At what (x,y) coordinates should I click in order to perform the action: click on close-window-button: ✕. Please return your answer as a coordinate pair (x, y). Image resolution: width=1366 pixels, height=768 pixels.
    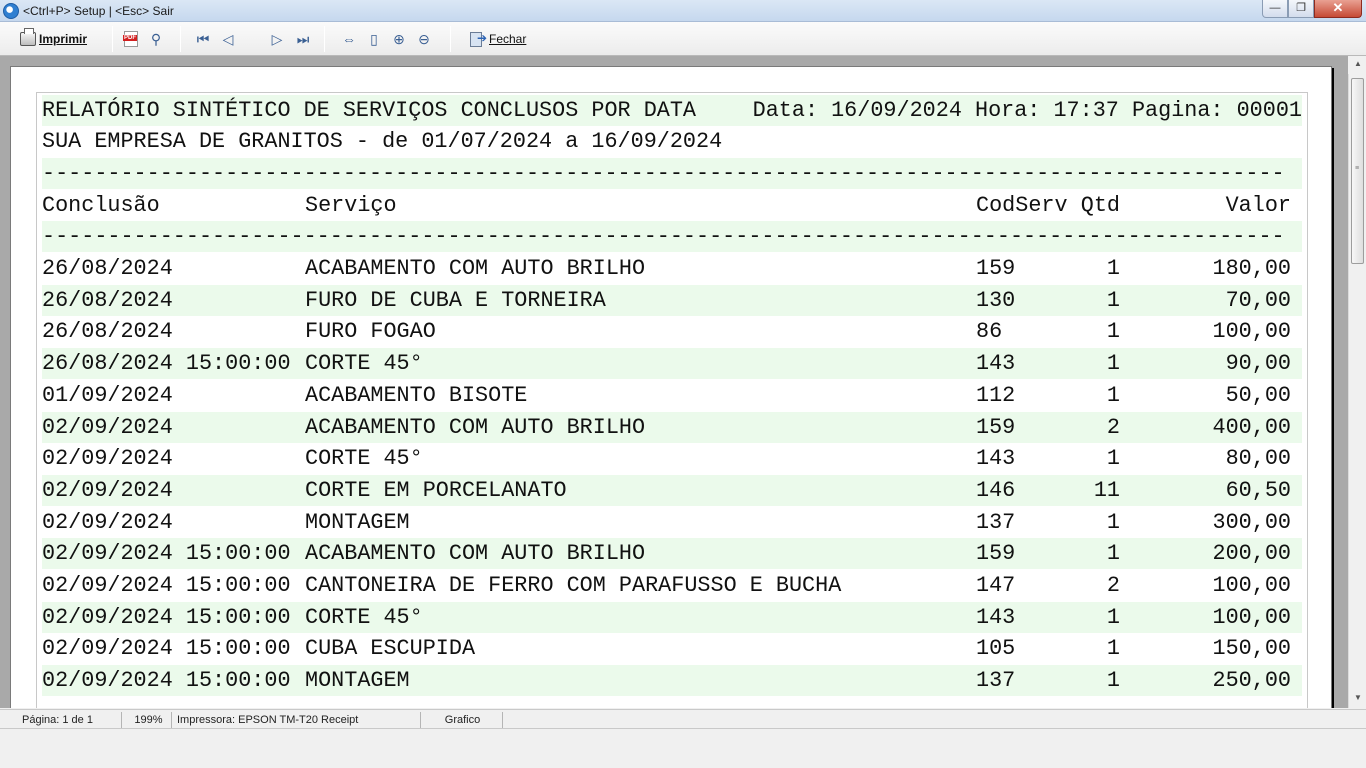
    Looking at the image, I should click on (1338, 9).